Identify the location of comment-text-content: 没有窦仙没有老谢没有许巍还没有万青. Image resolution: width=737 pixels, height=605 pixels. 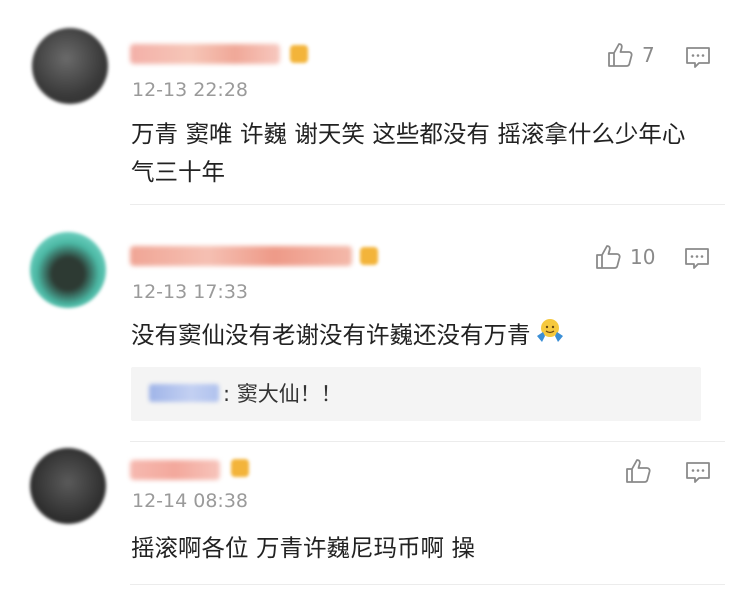
(331, 335).